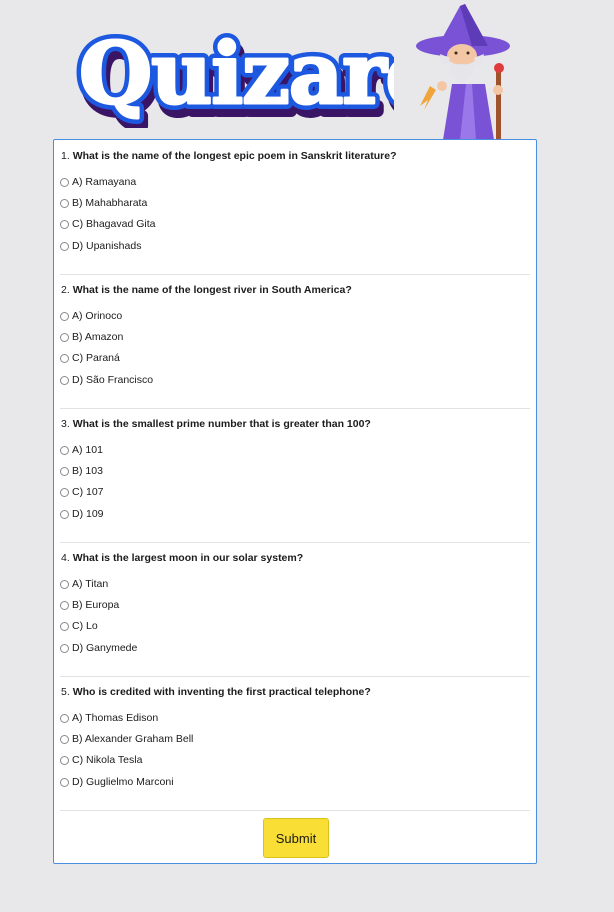 This screenshot has height=912, width=614. What do you see at coordinates (65, 290) in the screenshot?
I see `question-number: 2.` at bounding box center [65, 290].